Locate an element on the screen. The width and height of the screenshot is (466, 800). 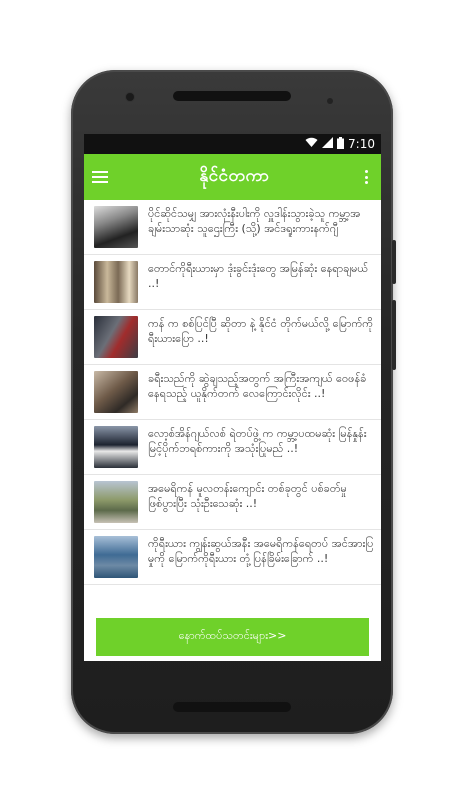
front-camera is located at coordinates (130, 97).